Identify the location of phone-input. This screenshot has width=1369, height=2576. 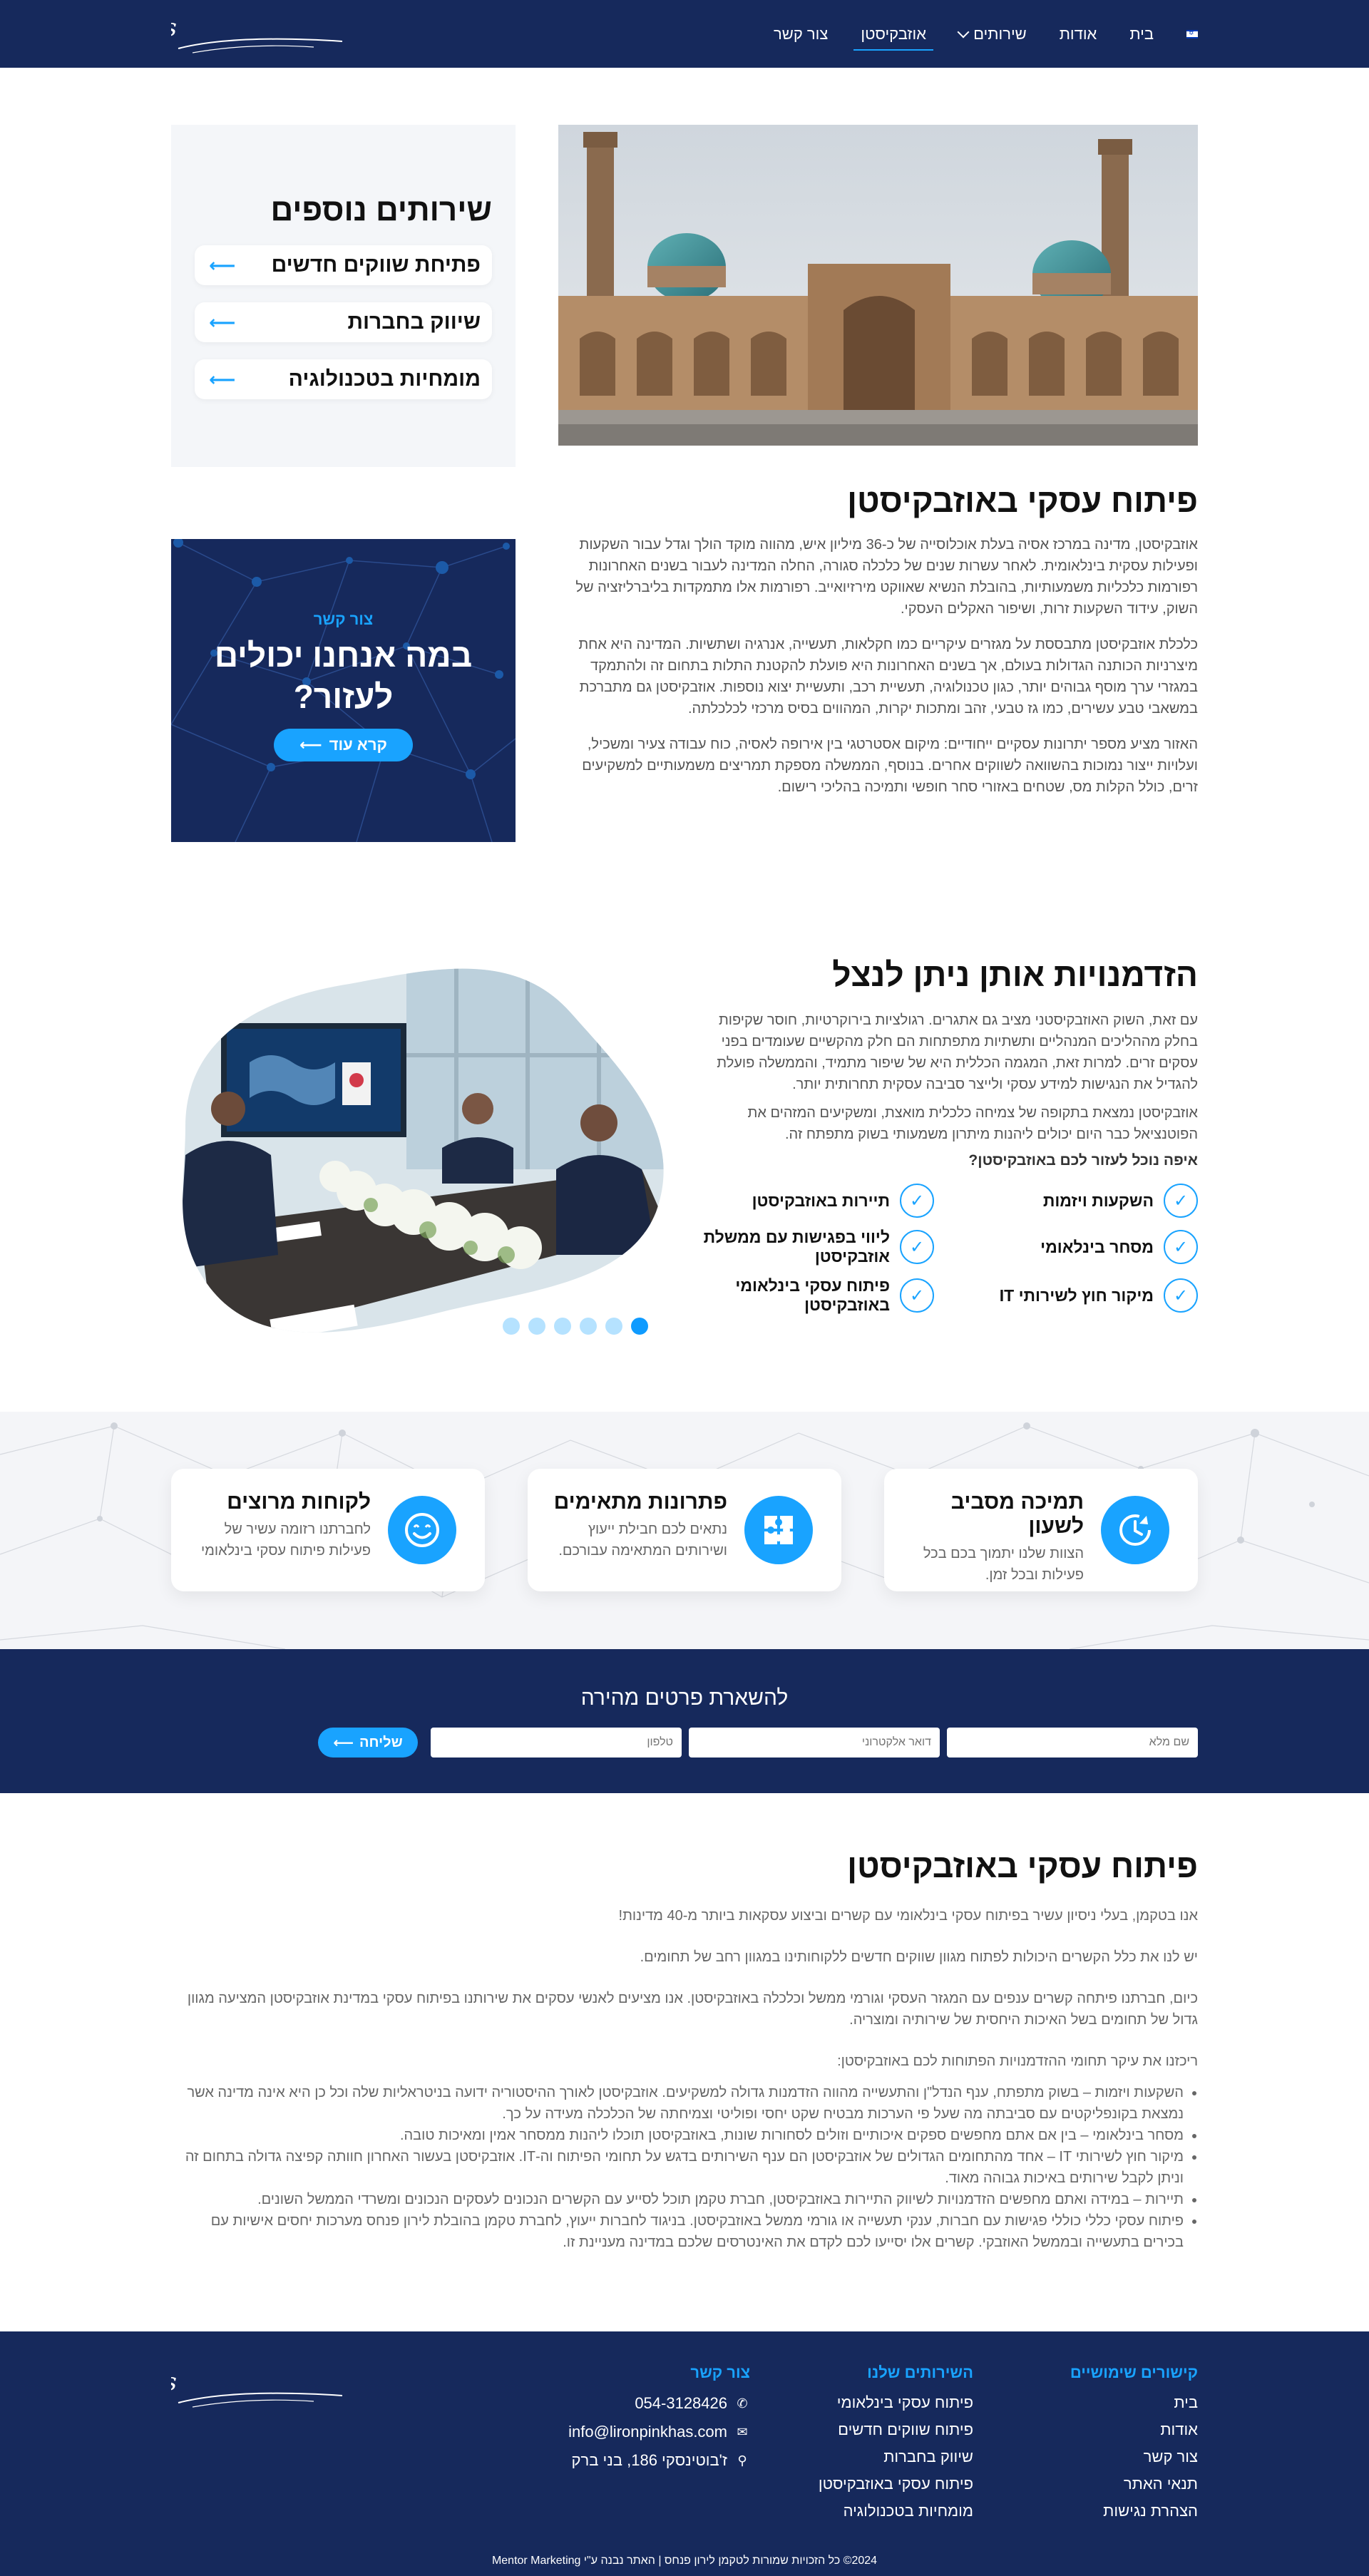
(556, 1742).